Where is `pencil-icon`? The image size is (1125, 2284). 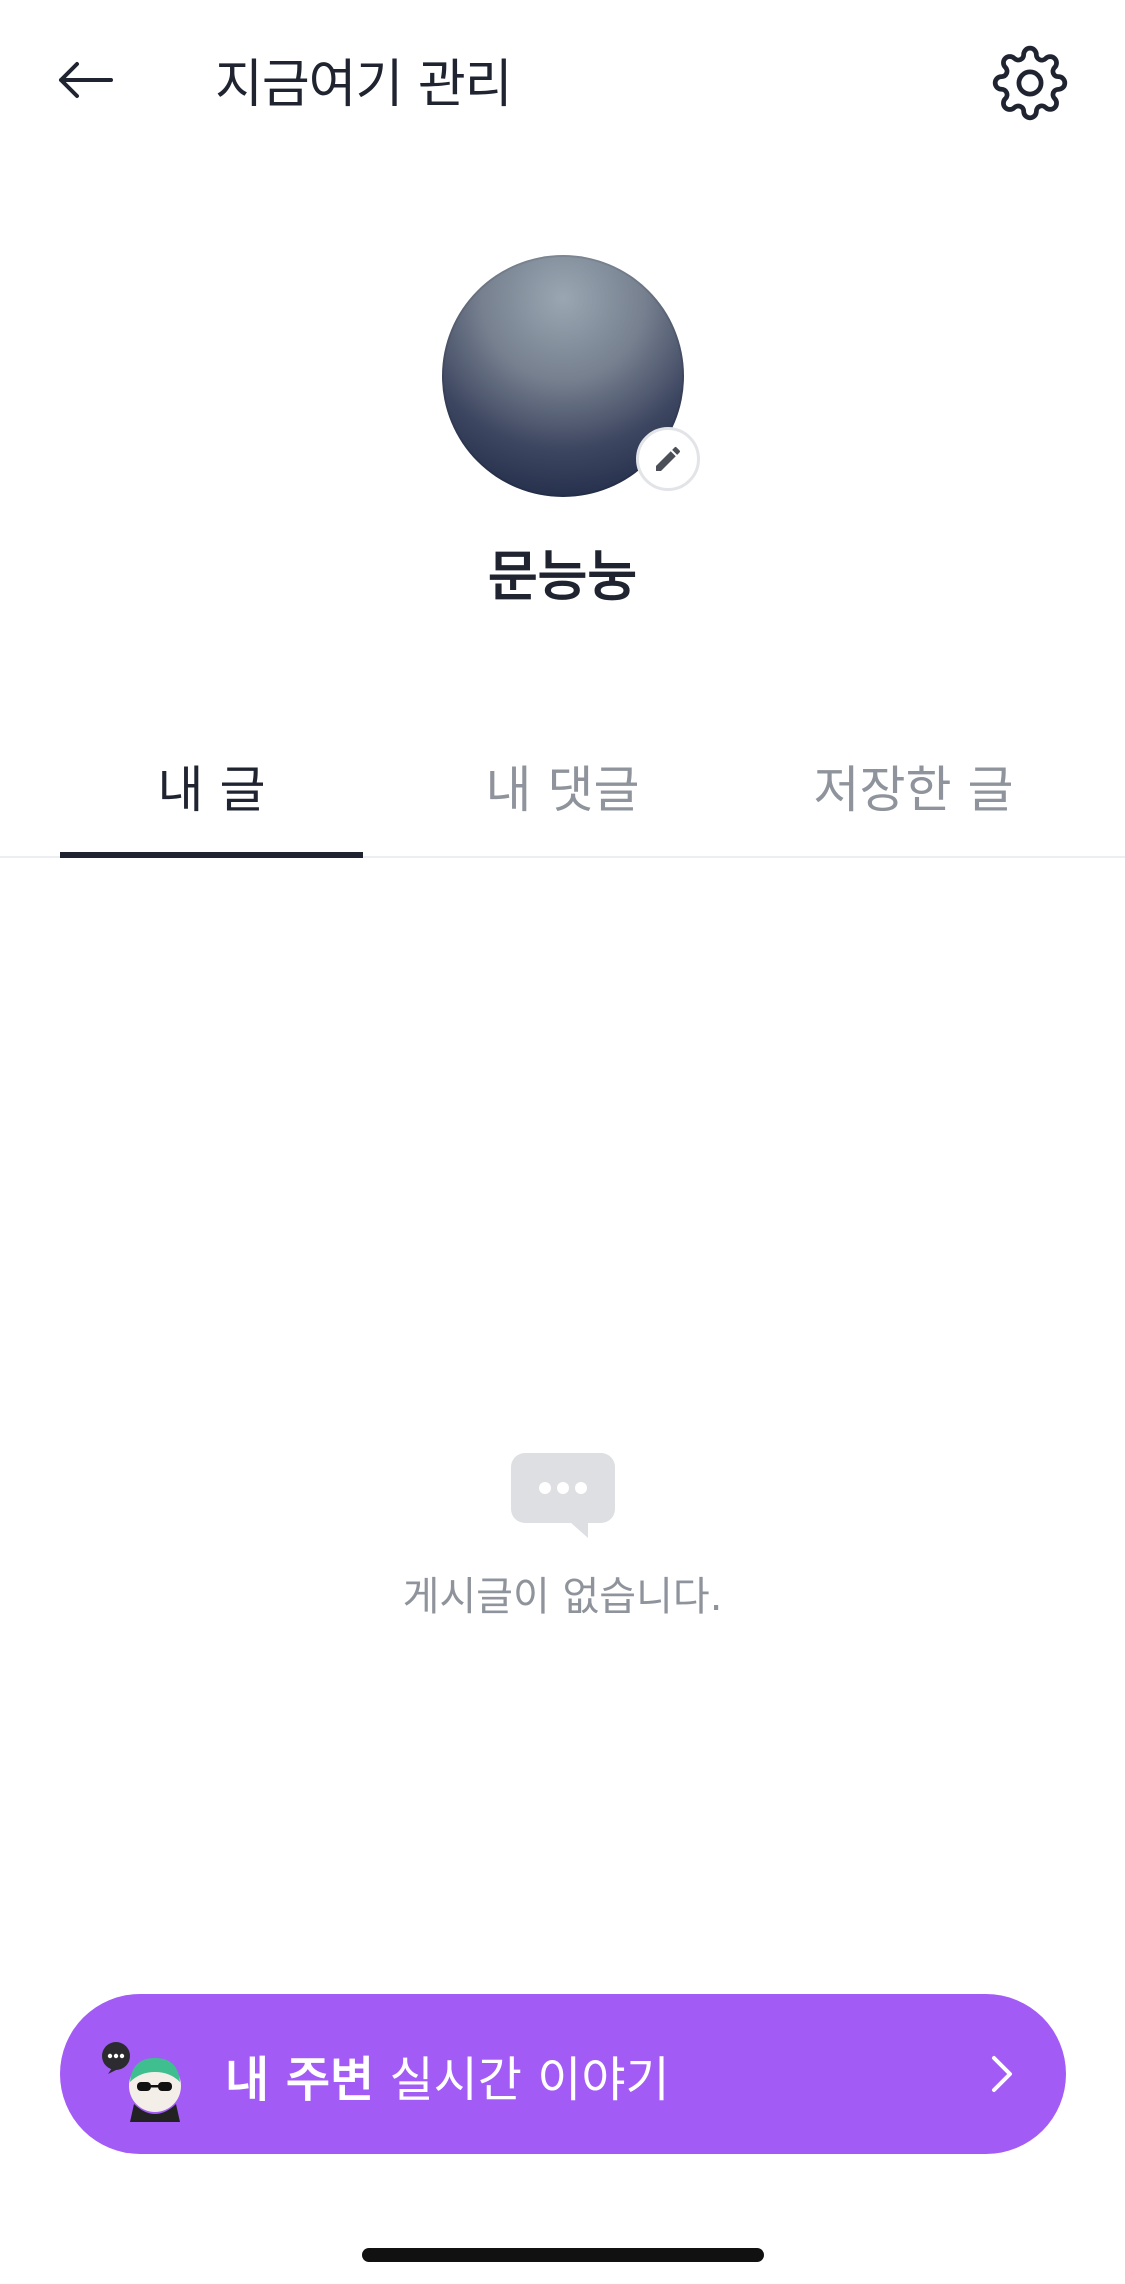
pencil-icon is located at coordinates (668, 458).